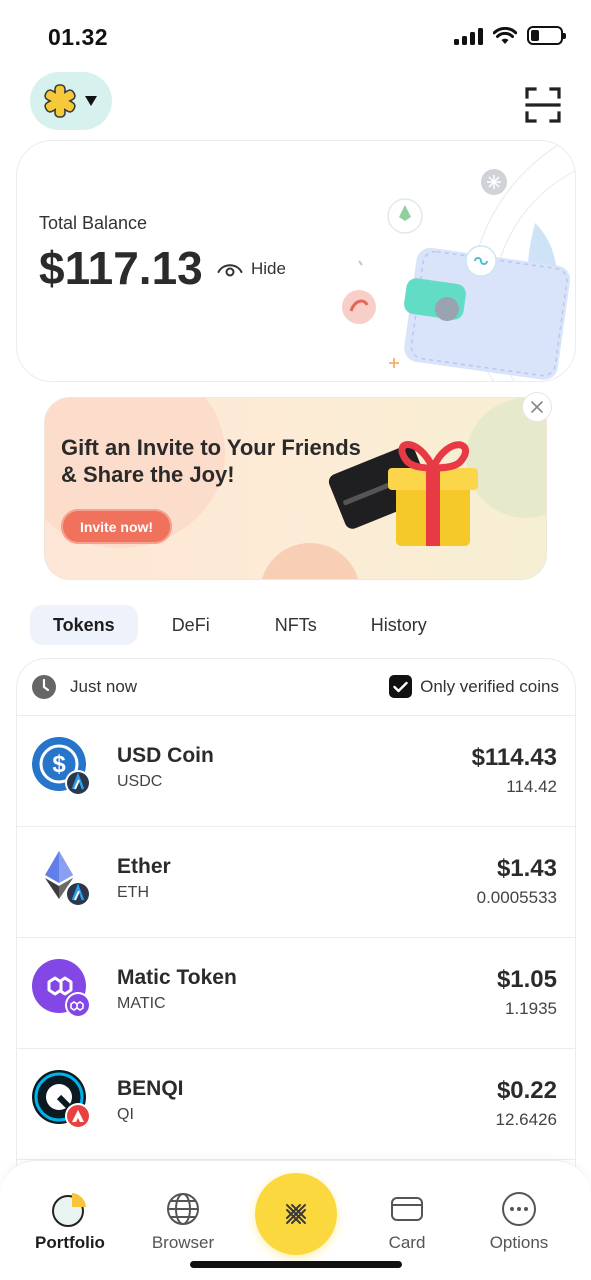 This screenshot has height=1280, width=591. Describe the element at coordinates (407, 1222) in the screenshot. I see `nav-card: Card` at that location.